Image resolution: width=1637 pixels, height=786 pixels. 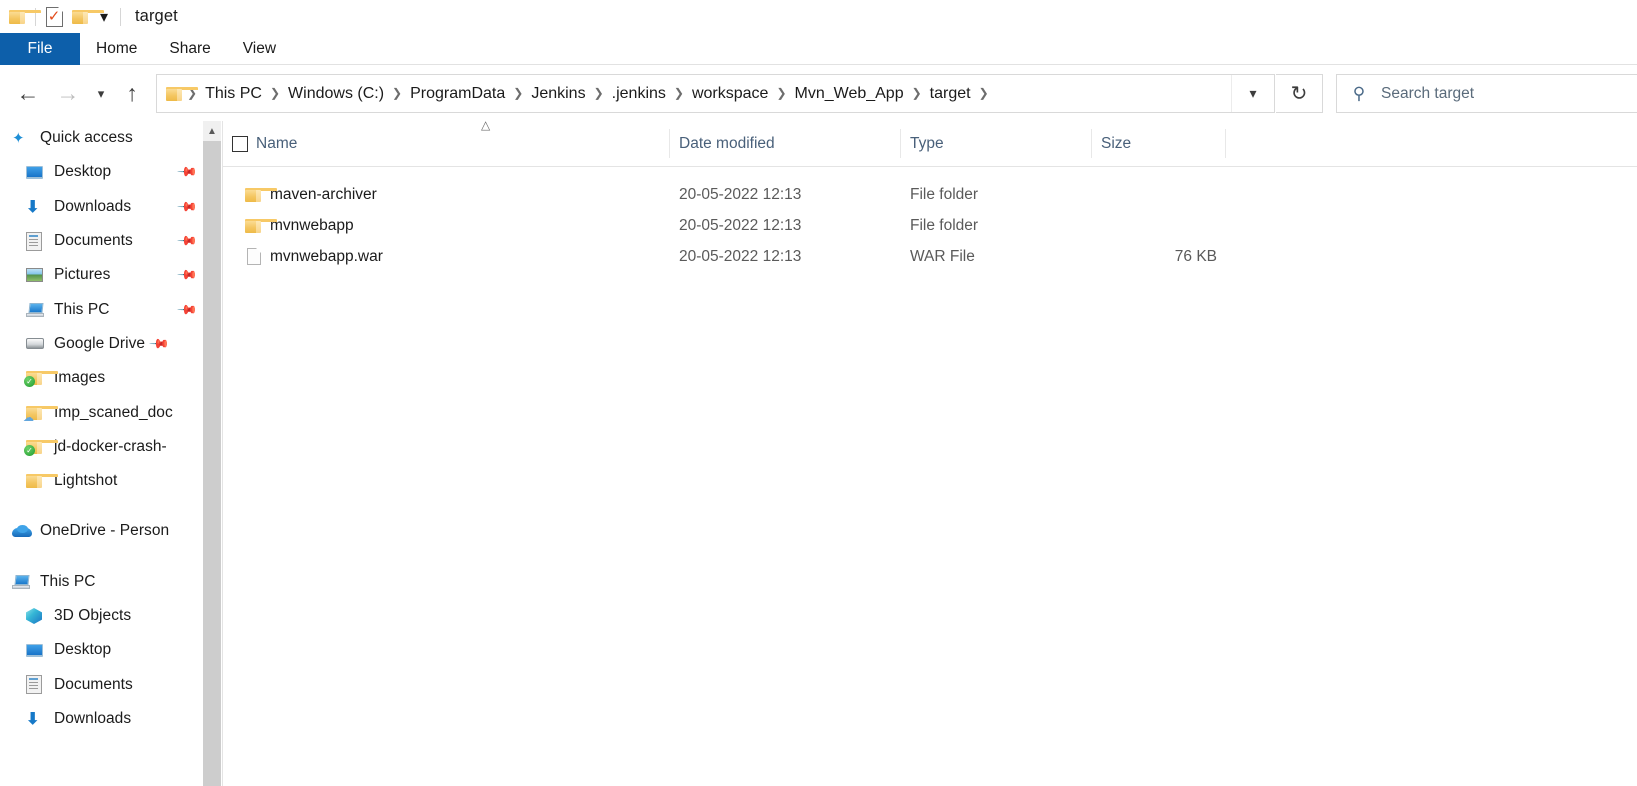 I want to click on table-row: mvnwebapp 20-05-2022 12:13 File folder, so click(x=930, y=225).